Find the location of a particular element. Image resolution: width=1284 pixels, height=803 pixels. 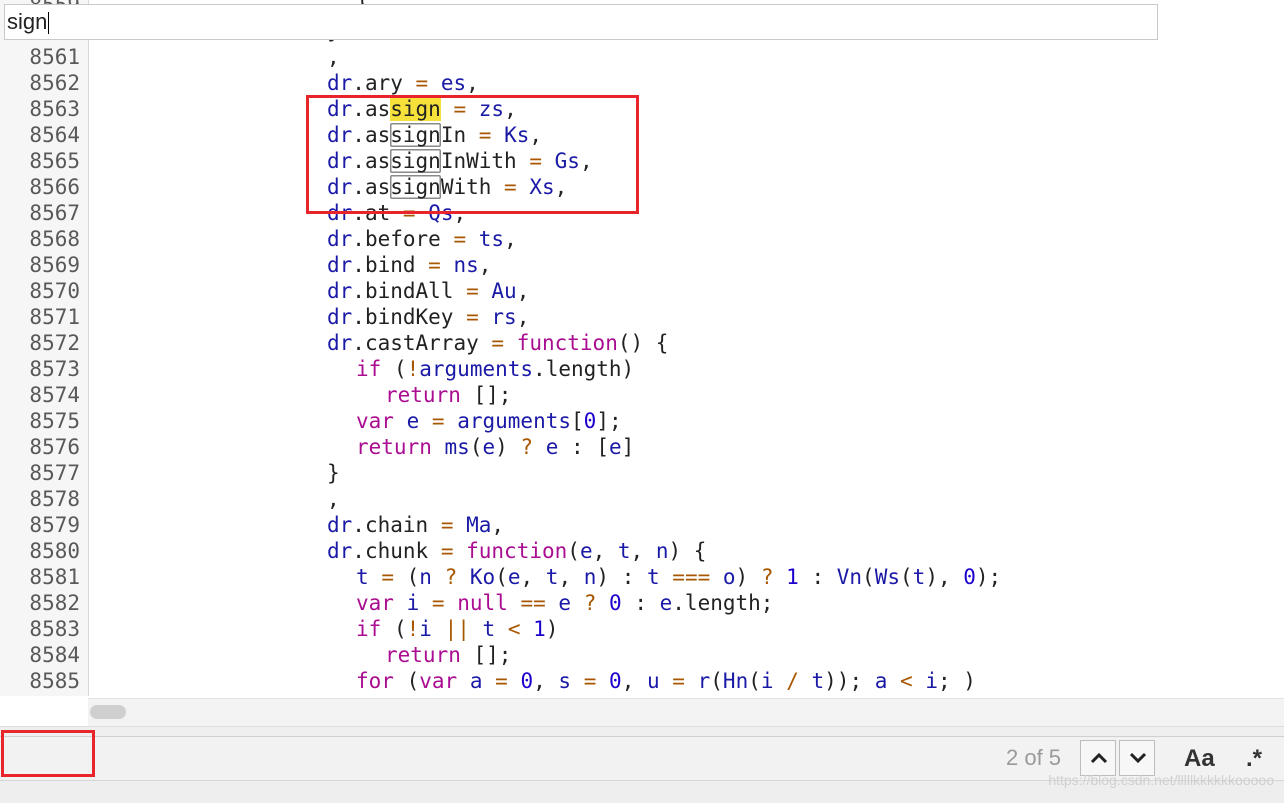

code-line: 8563 dr.assign = zs, is located at coordinates (642, 109).